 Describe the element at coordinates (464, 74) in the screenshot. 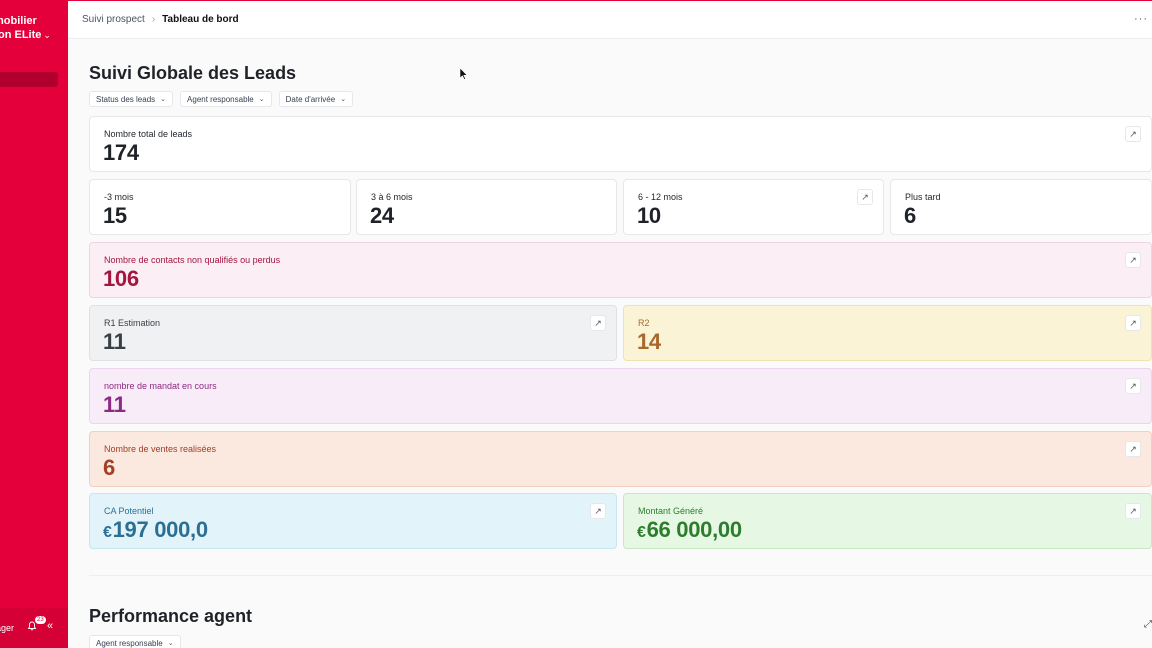

I see `cursor-icon` at that location.